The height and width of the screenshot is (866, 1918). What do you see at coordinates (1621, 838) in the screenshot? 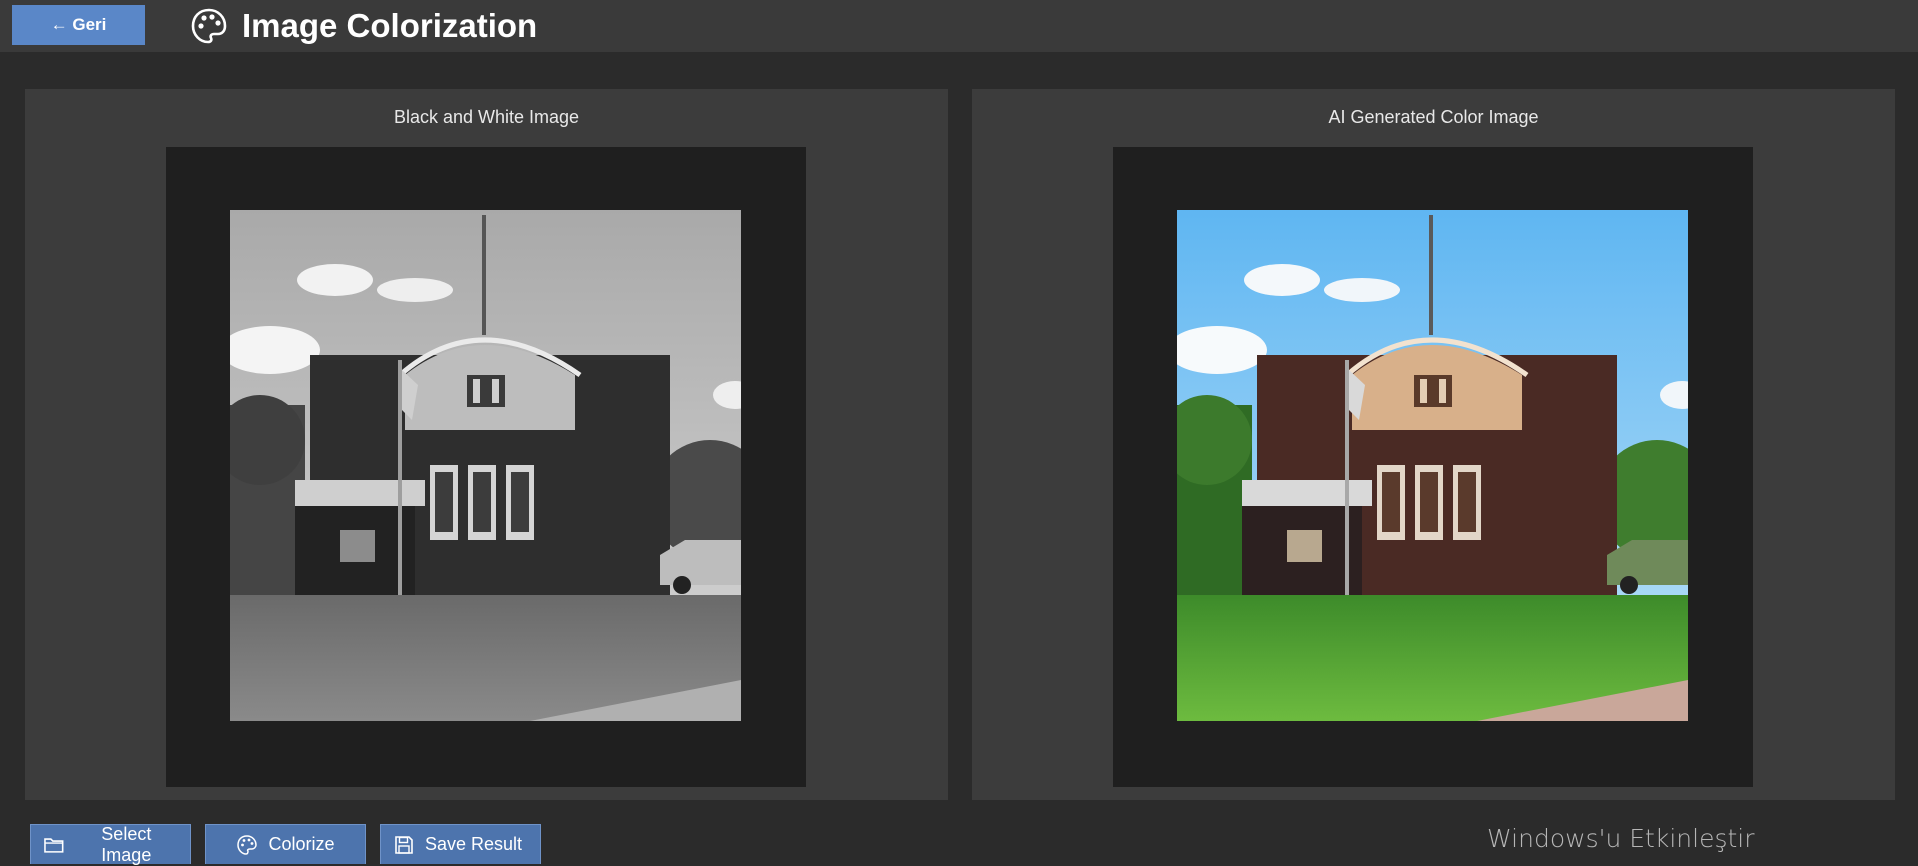
I see `windows-activation-watermark: Windows'u Etkinleştir` at bounding box center [1621, 838].